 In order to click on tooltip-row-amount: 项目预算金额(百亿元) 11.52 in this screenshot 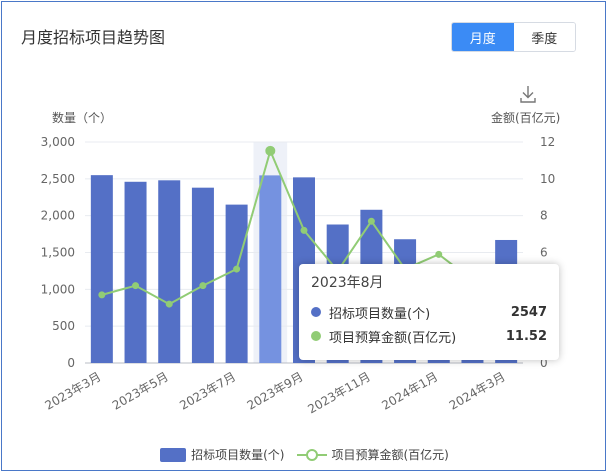, I will do `click(429, 336)`.